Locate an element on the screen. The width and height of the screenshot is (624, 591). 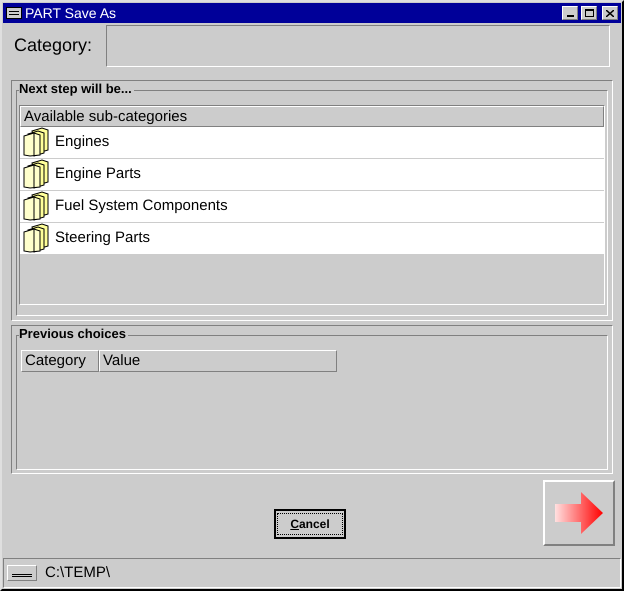
list-item: Steering Parts is located at coordinates (312, 238).